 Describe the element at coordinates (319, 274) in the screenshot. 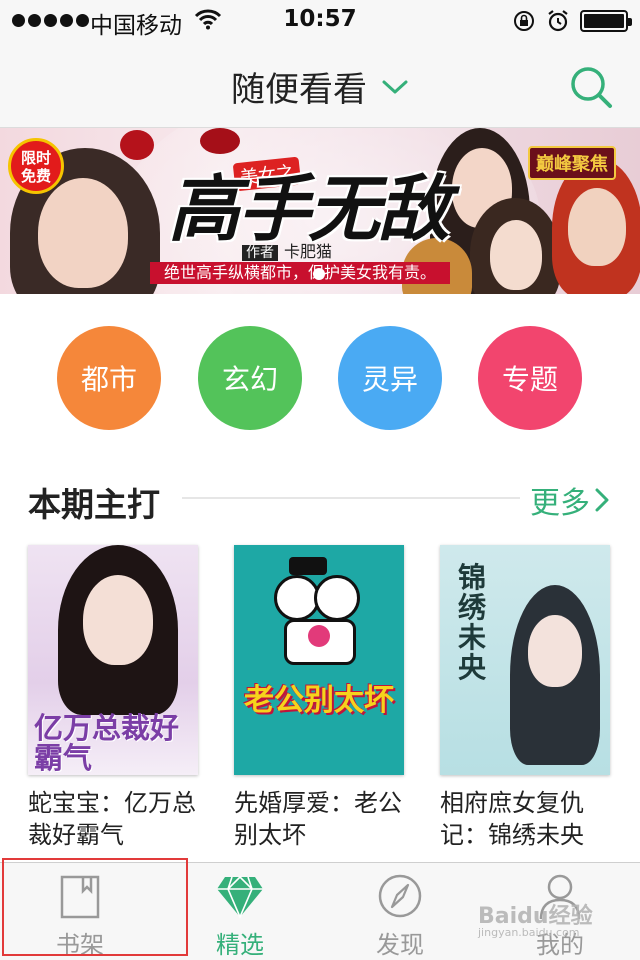

I see `banner-pager-dot` at that location.